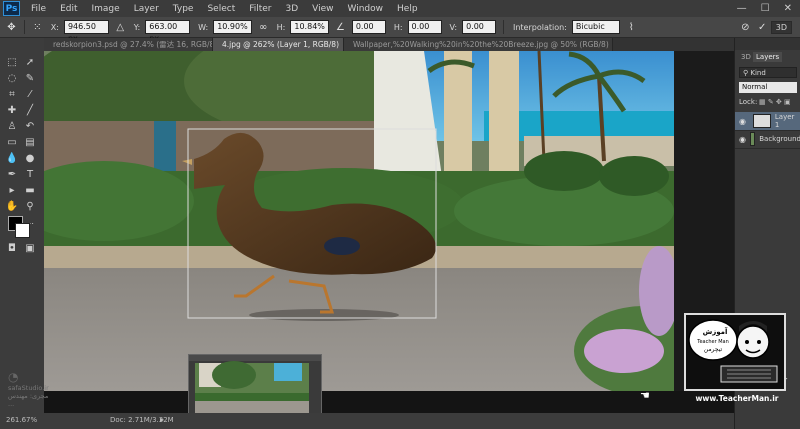 The width and height of the screenshot is (800, 429). I want to click on tab-document-2: 4.jpg @ 262% (Layer 1, RGB/8)×, so click(278, 44).